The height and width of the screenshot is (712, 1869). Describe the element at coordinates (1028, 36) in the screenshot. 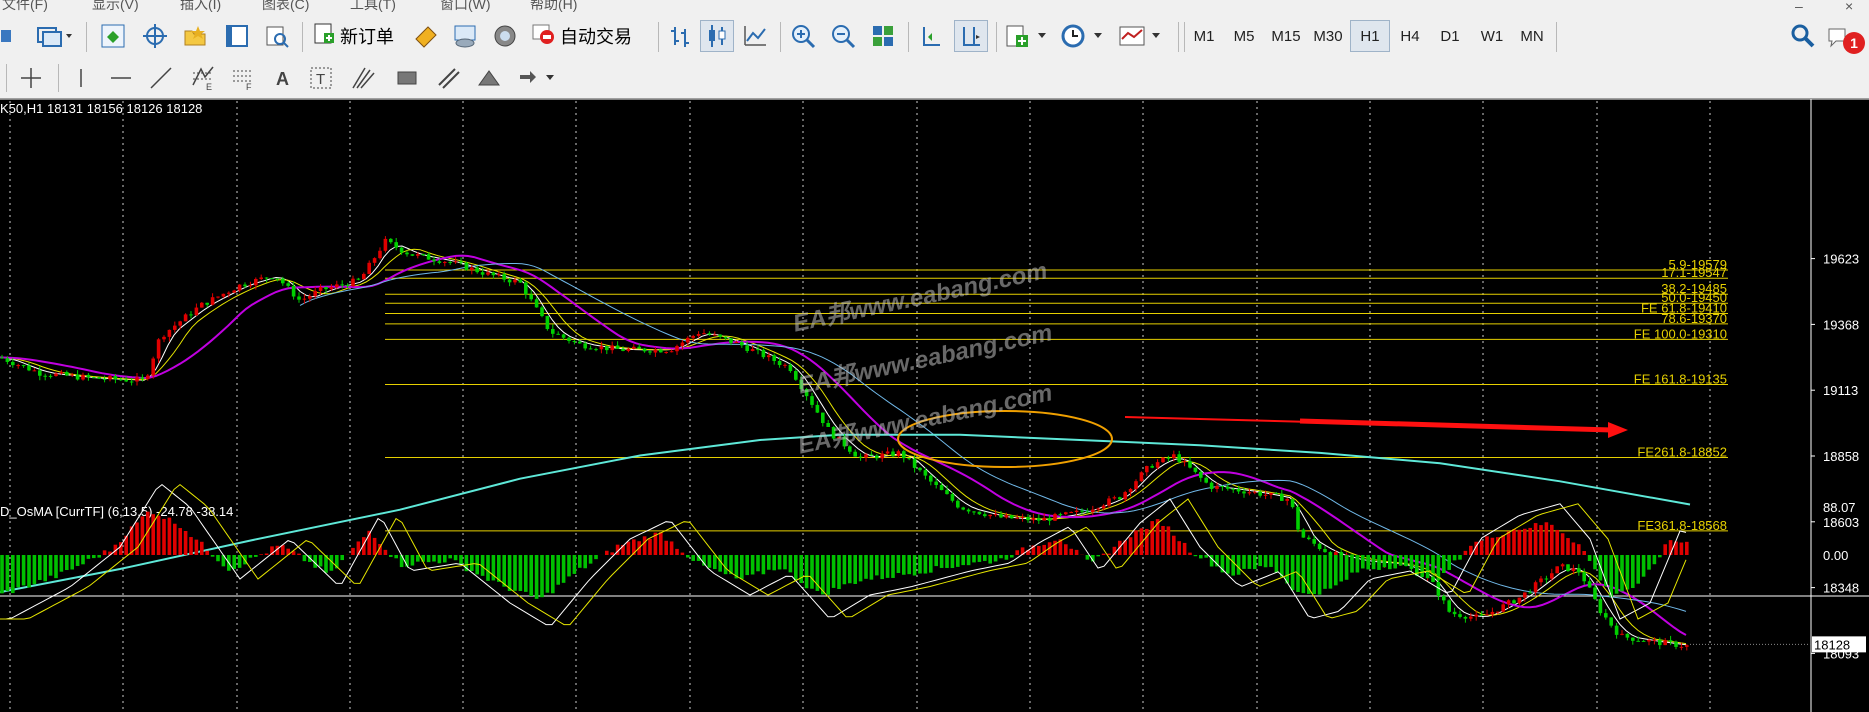

I see `indicators-icon` at that location.